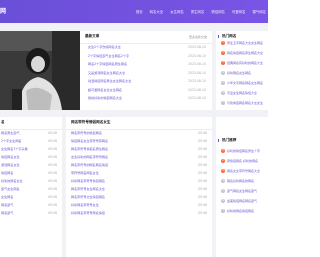  What do you see at coordinates (85, 174) in the screenshot?
I see `item-title: 带符号网名网名女生` at bounding box center [85, 174].